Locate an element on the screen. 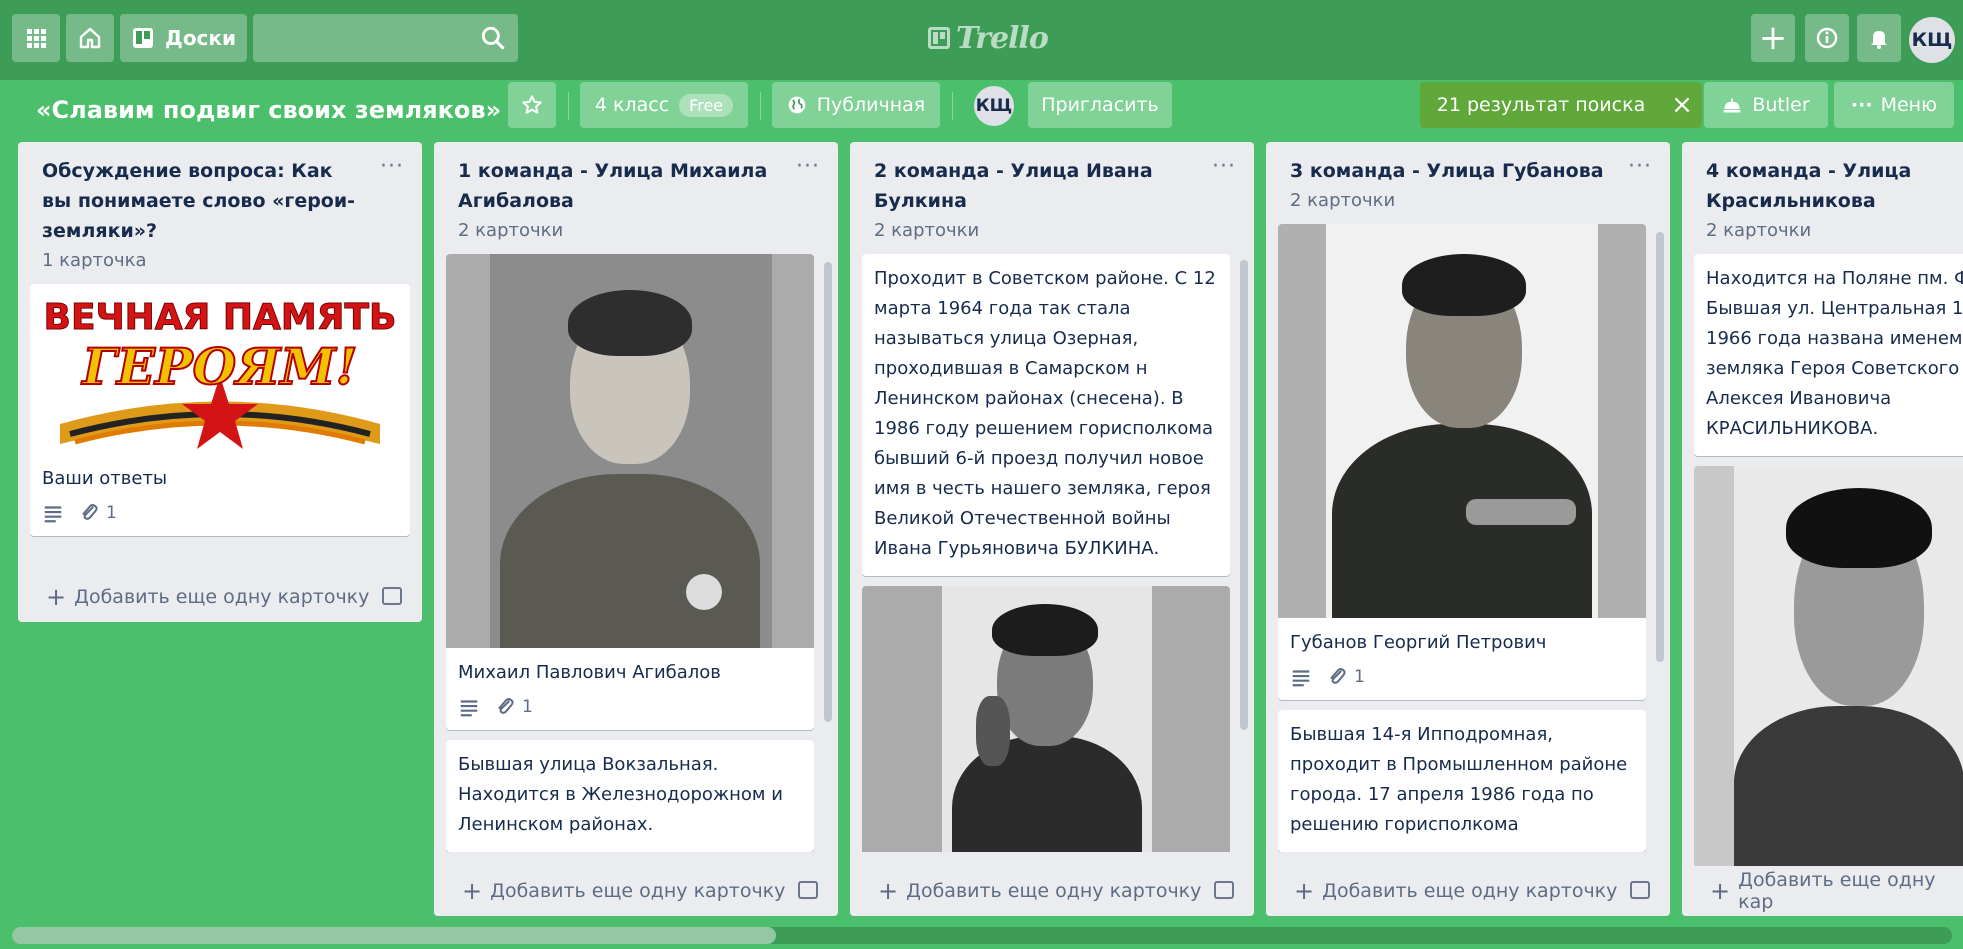 The height and width of the screenshot is (949, 1963). board-horizontal-scrollbar is located at coordinates (982, 935).